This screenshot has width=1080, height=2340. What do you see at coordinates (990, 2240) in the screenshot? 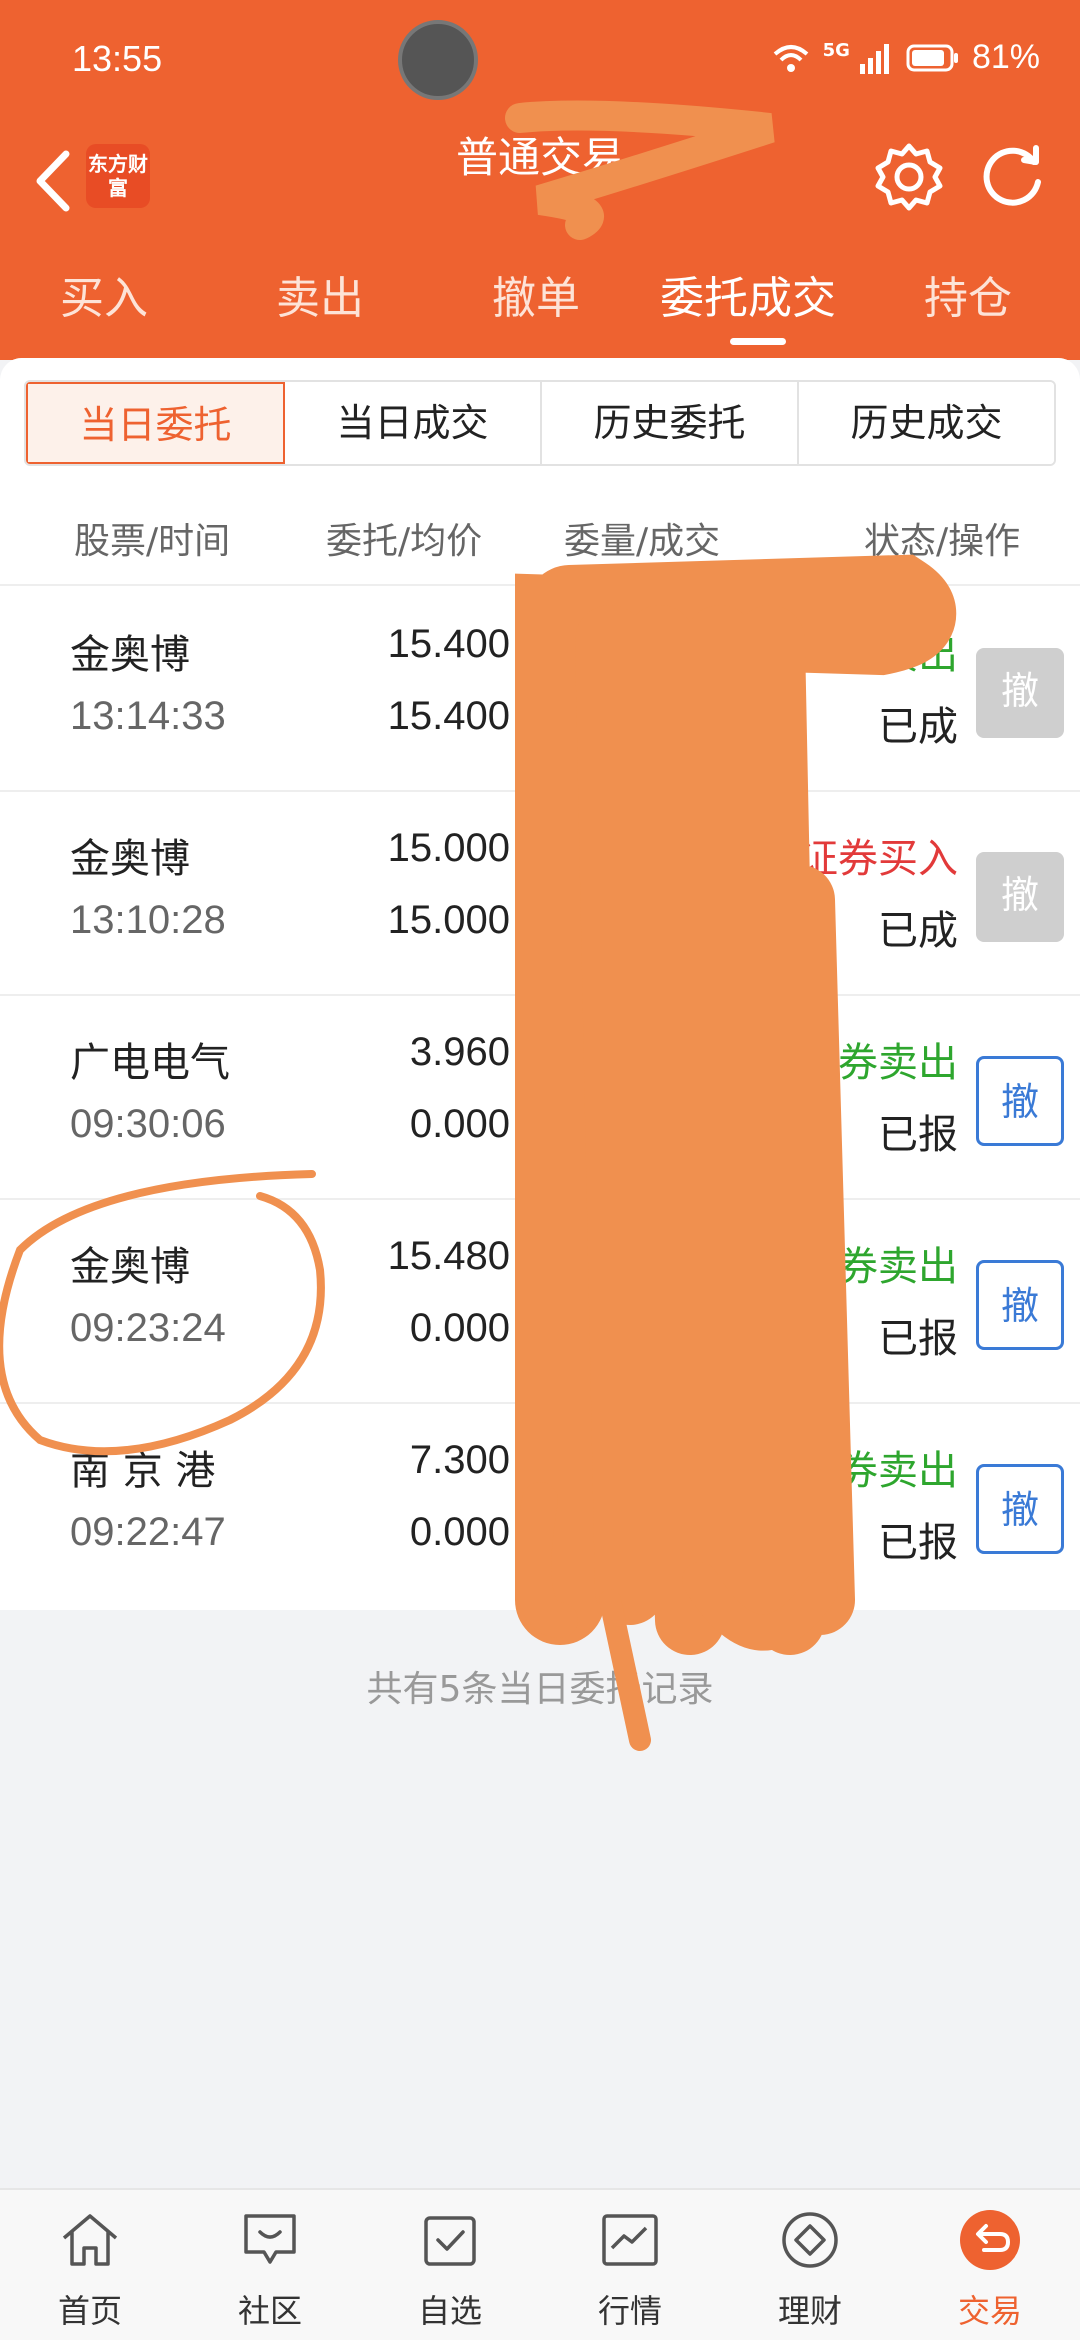
I see `trade-icon` at bounding box center [990, 2240].